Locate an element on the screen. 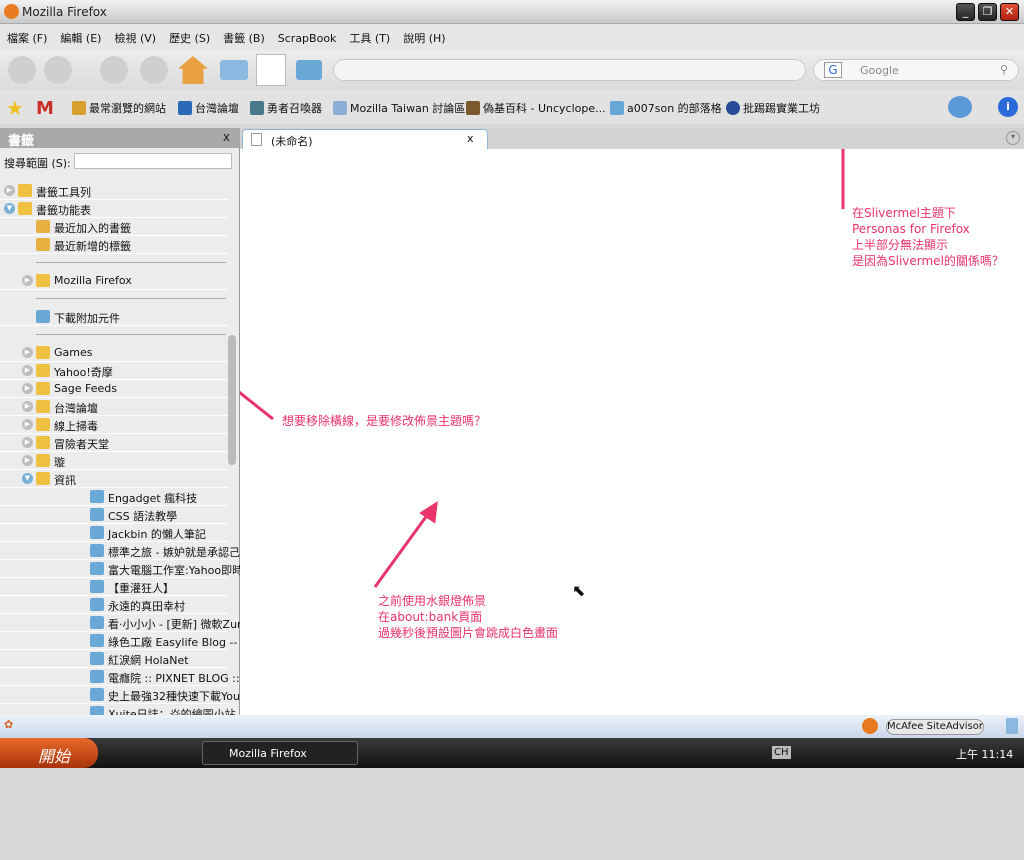  tab-list-button: ▾ is located at coordinates (1013, 138).